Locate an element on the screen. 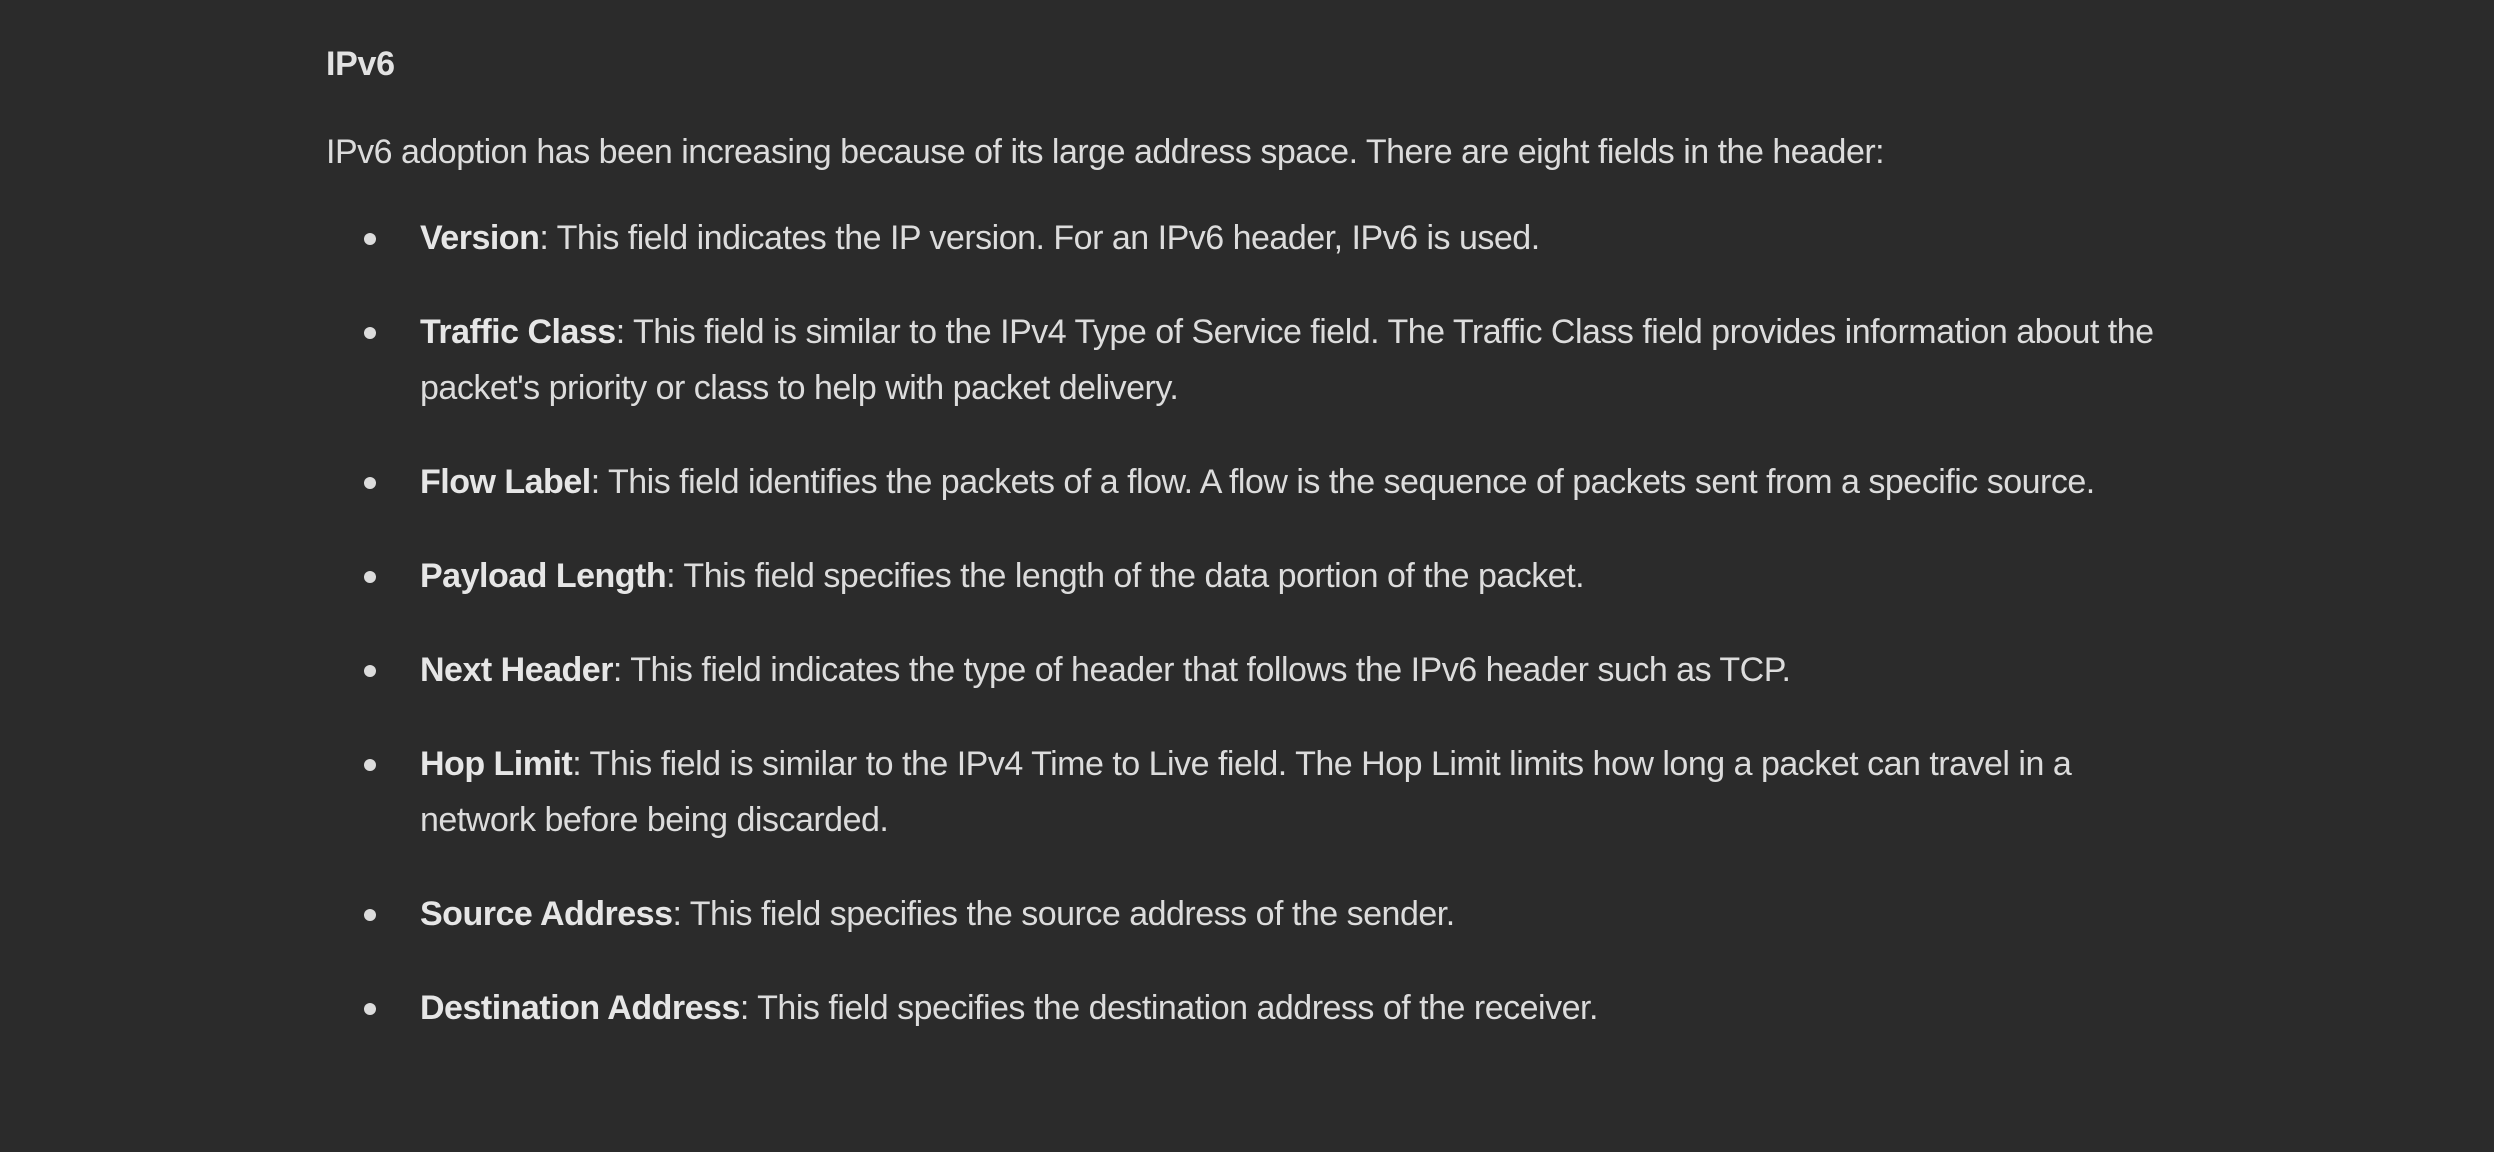  field-term: Version is located at coordinates (480, 238).